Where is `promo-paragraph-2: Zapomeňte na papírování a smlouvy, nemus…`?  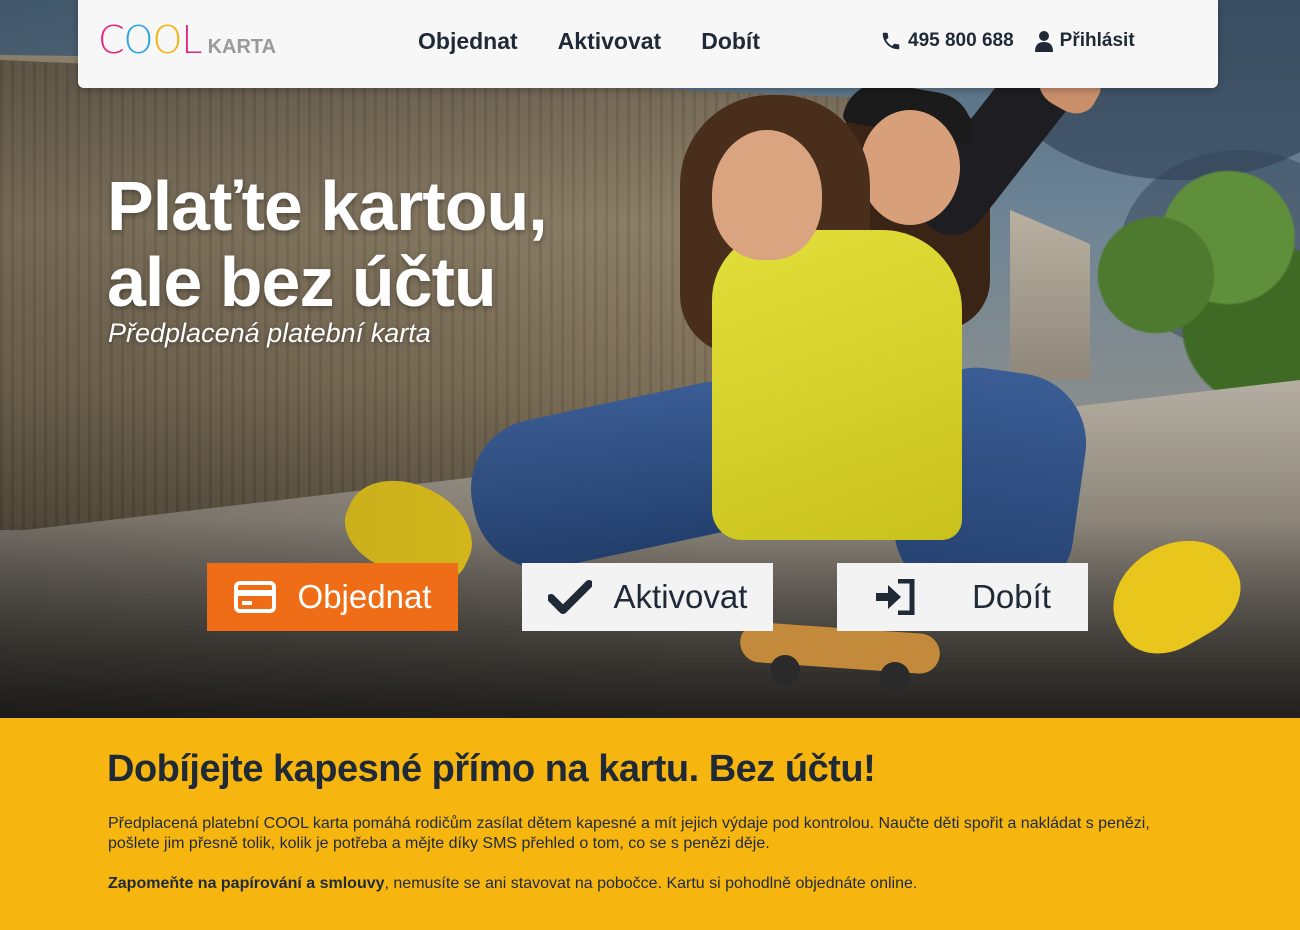 promo-paragraph-2: Zapomeňte na papírování a smlouvy, nemus… is located at coordinates (638, 884).